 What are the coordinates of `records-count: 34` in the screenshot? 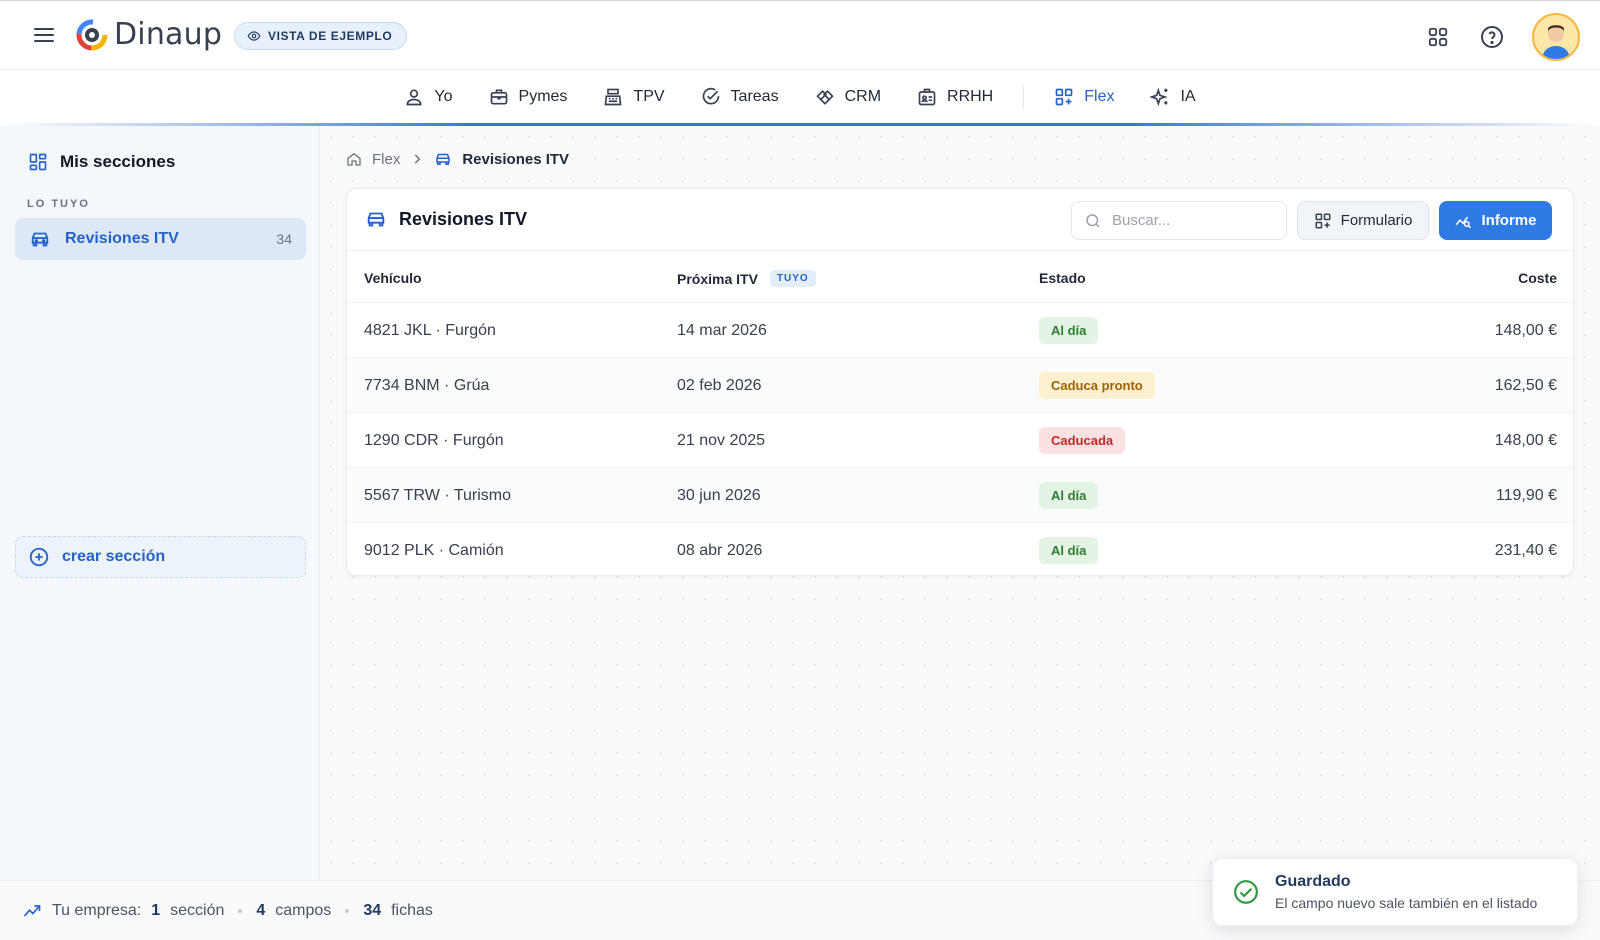 It's located at (372, 910).